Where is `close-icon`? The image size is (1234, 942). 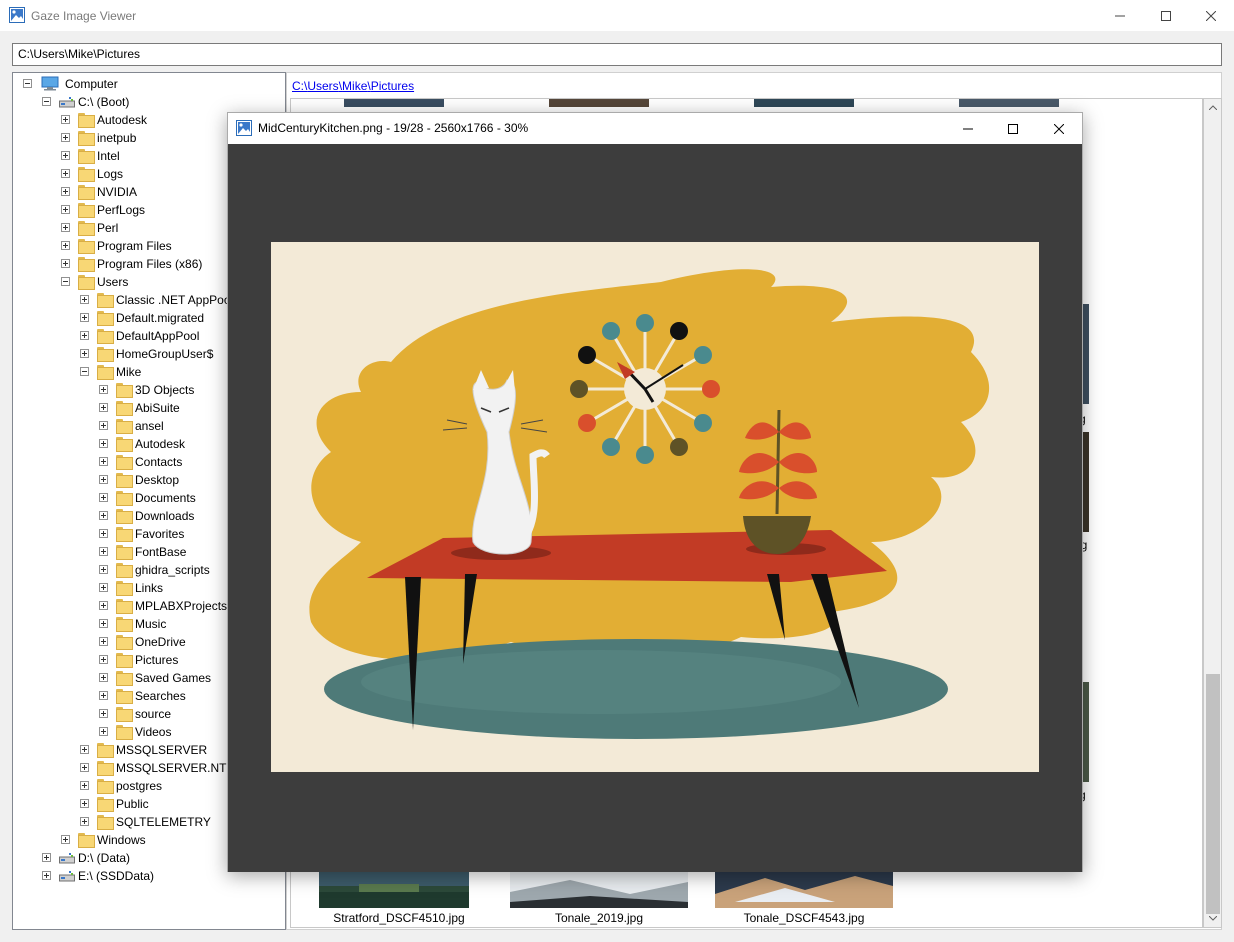
close-icon is located at coordinates (1059, 128).